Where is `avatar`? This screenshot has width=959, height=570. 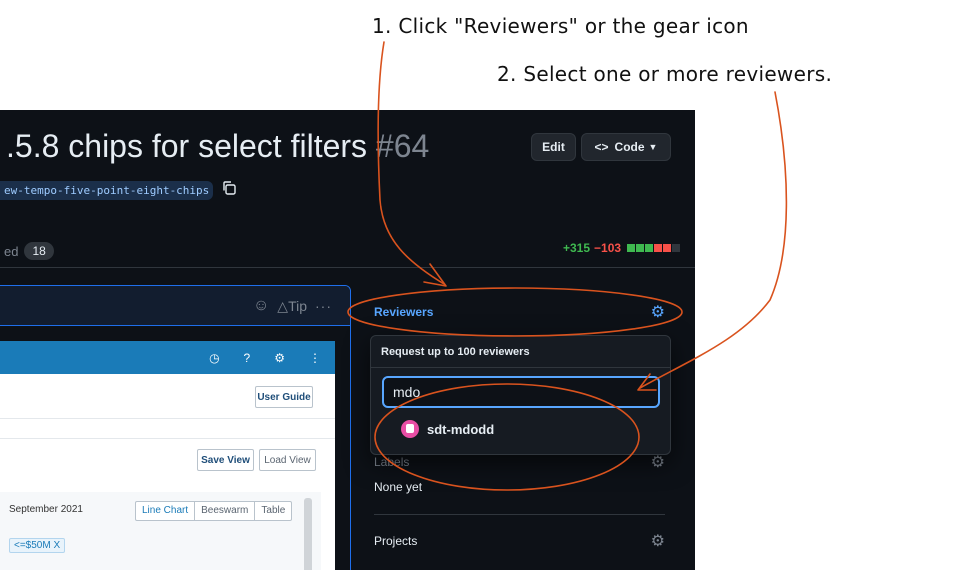 avatar is located at coordinates (410, 429).